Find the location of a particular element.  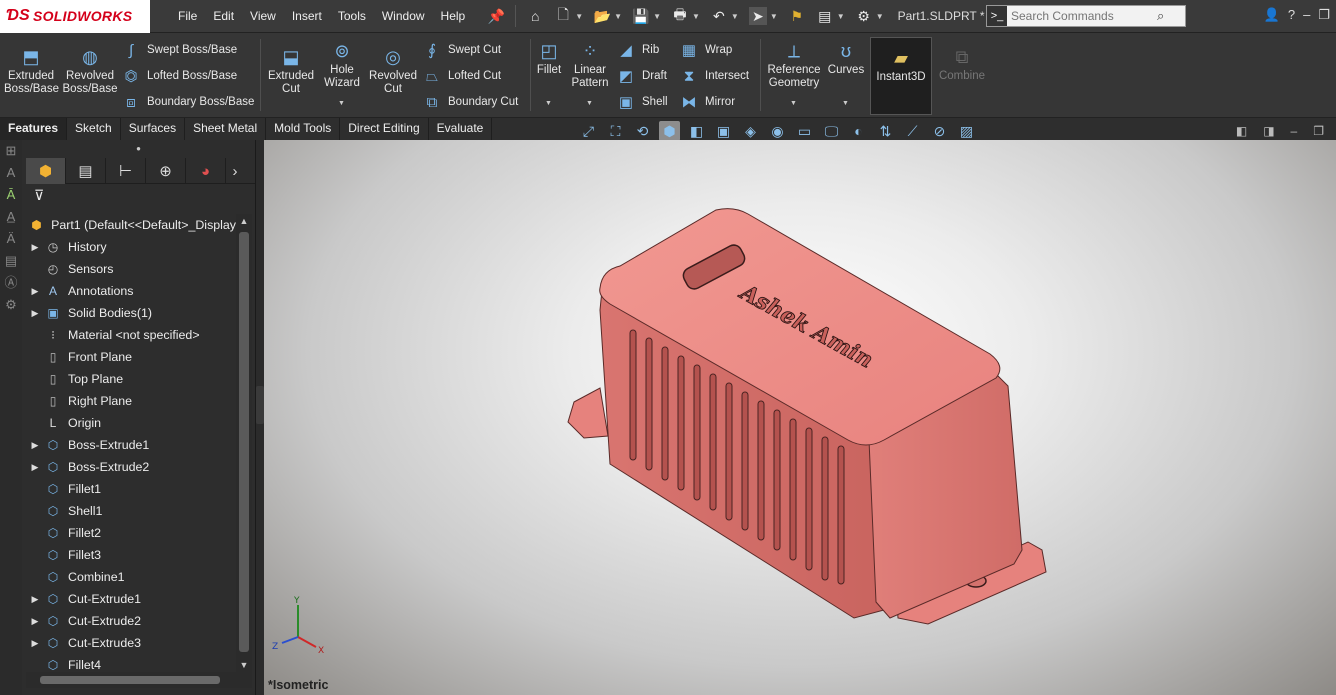

reference-geometry-button: ⟂ Reference Geometry is located at coordinates (794, 65).